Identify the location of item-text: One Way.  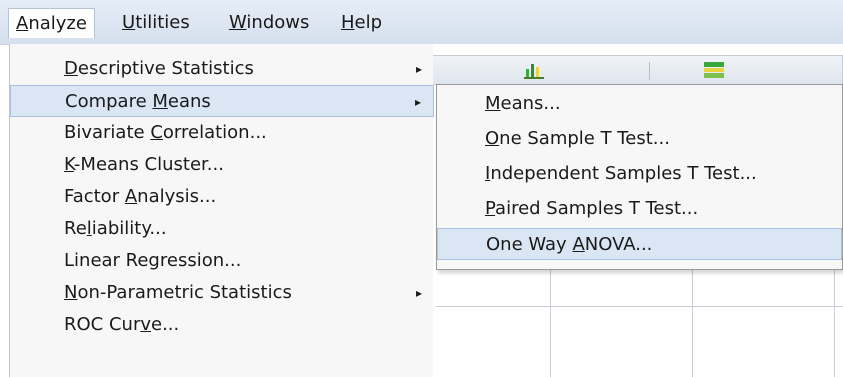
(529, 244).